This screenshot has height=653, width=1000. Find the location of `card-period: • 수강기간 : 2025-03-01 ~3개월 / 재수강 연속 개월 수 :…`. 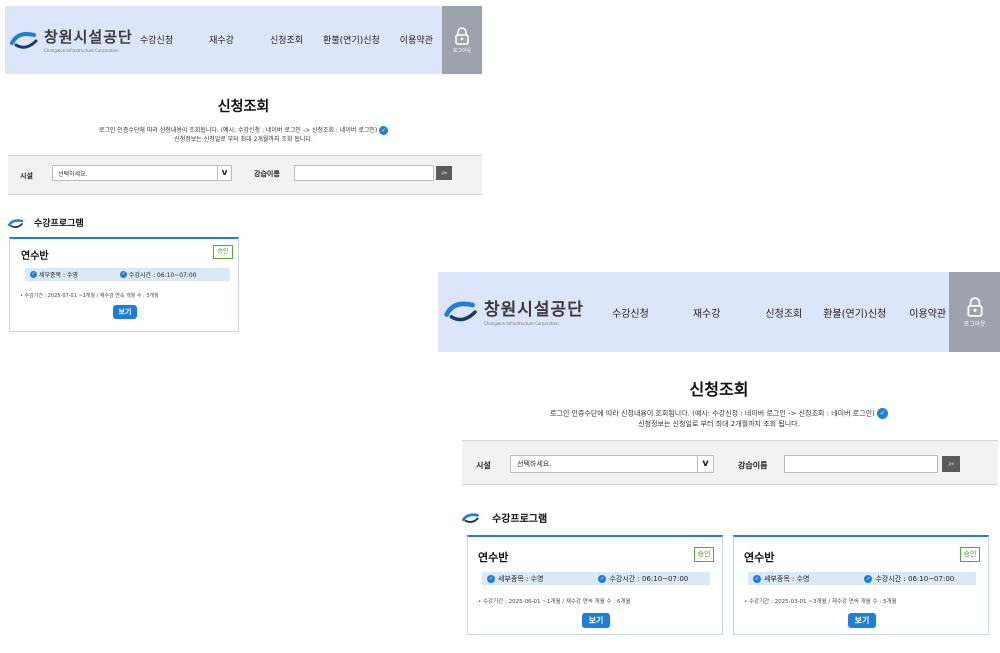

card-period: • 수강기간 : 2025-03-01 ~3개월 / 재수강 연속 개월 수 :… is located at coordinates (820, 602).